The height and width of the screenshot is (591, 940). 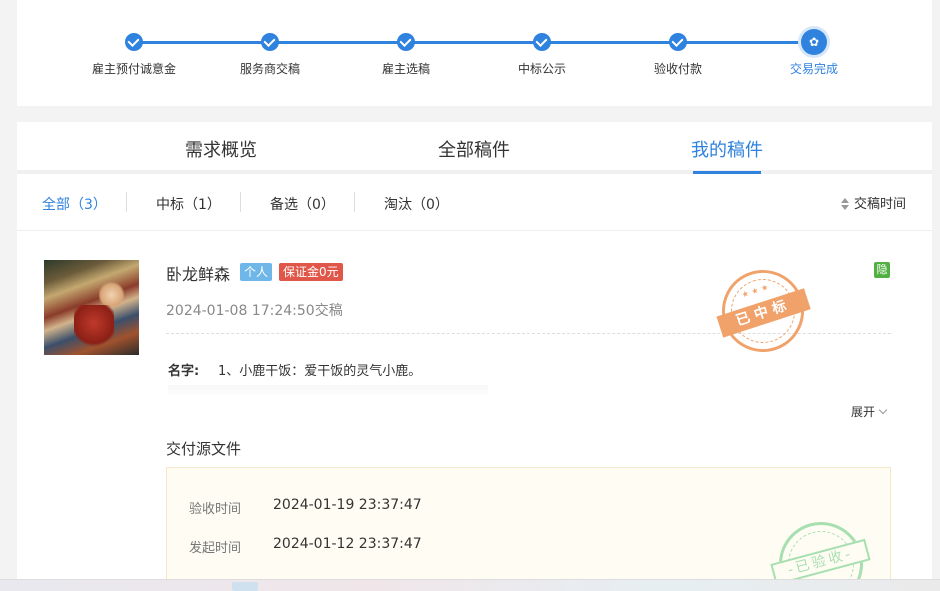 I want to click on tab-my-submissions: 我的稿件, so click(x=727, y=149).